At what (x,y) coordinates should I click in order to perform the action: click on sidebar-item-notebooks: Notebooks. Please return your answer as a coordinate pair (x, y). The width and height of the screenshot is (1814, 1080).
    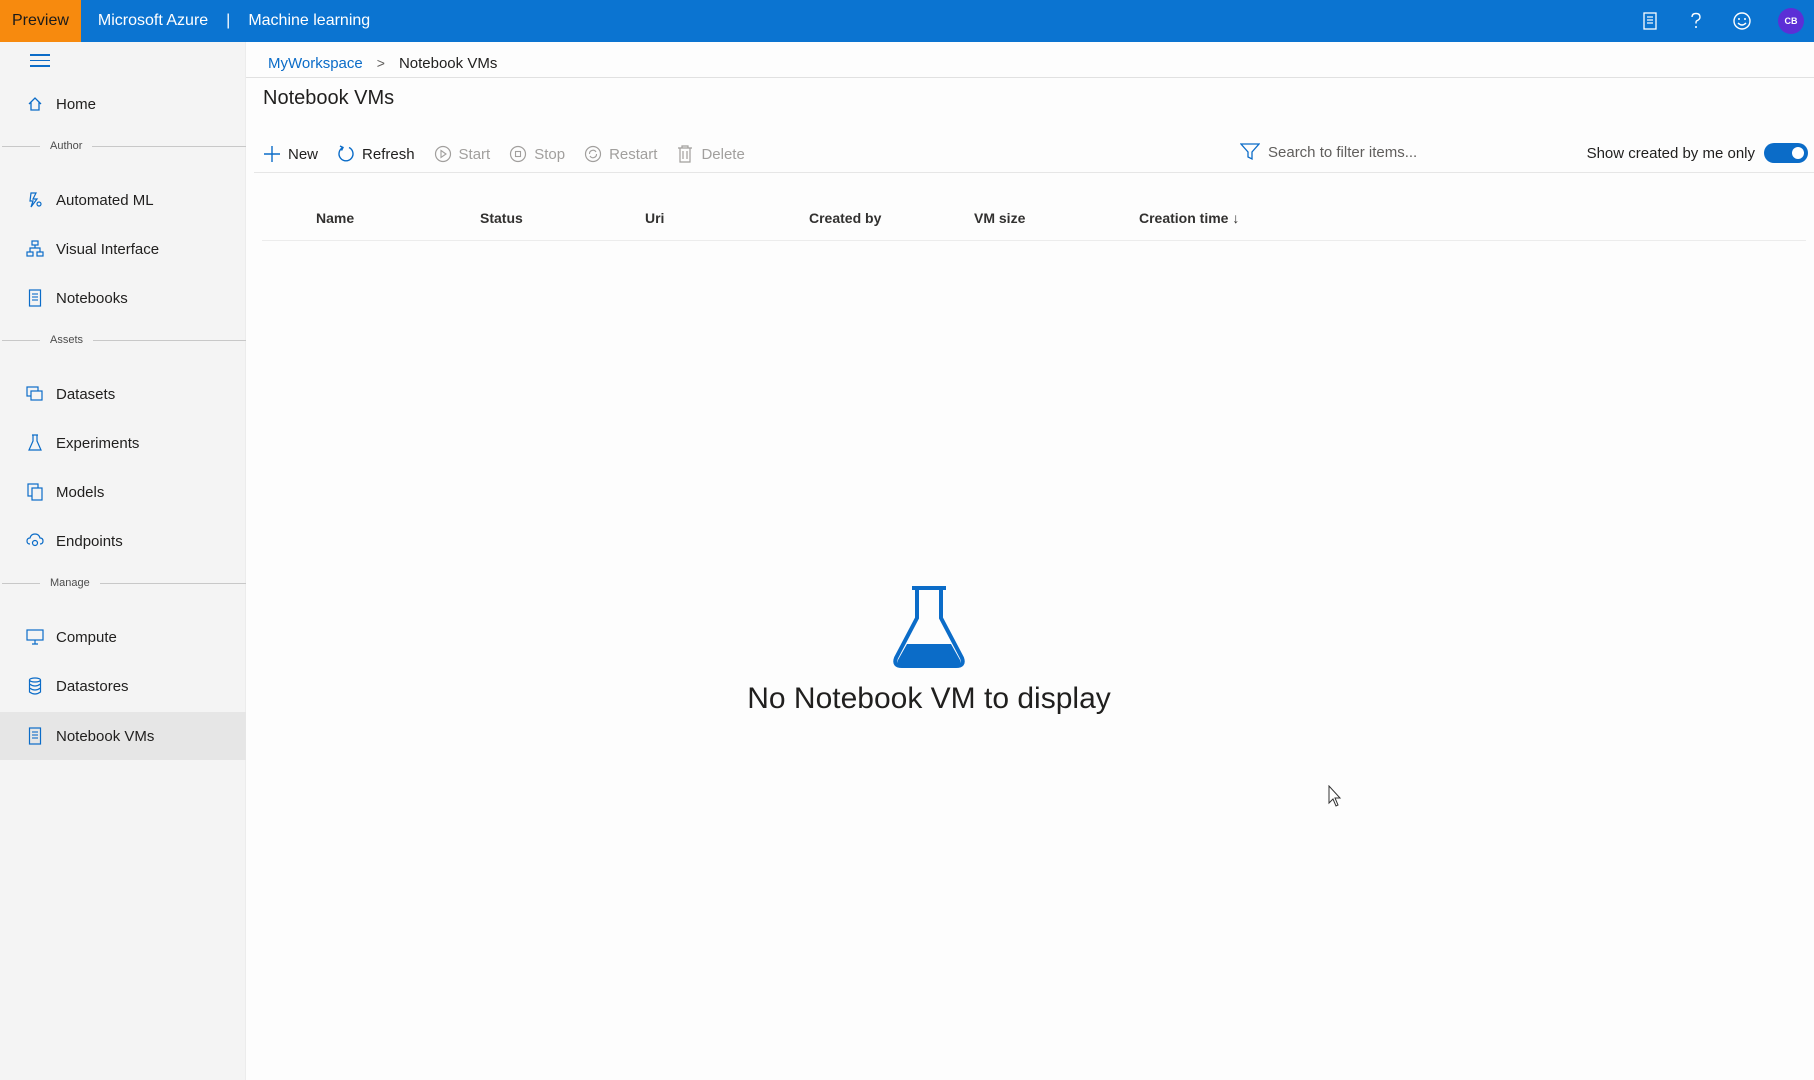
    Looking at the image, I should click on (123, 298).